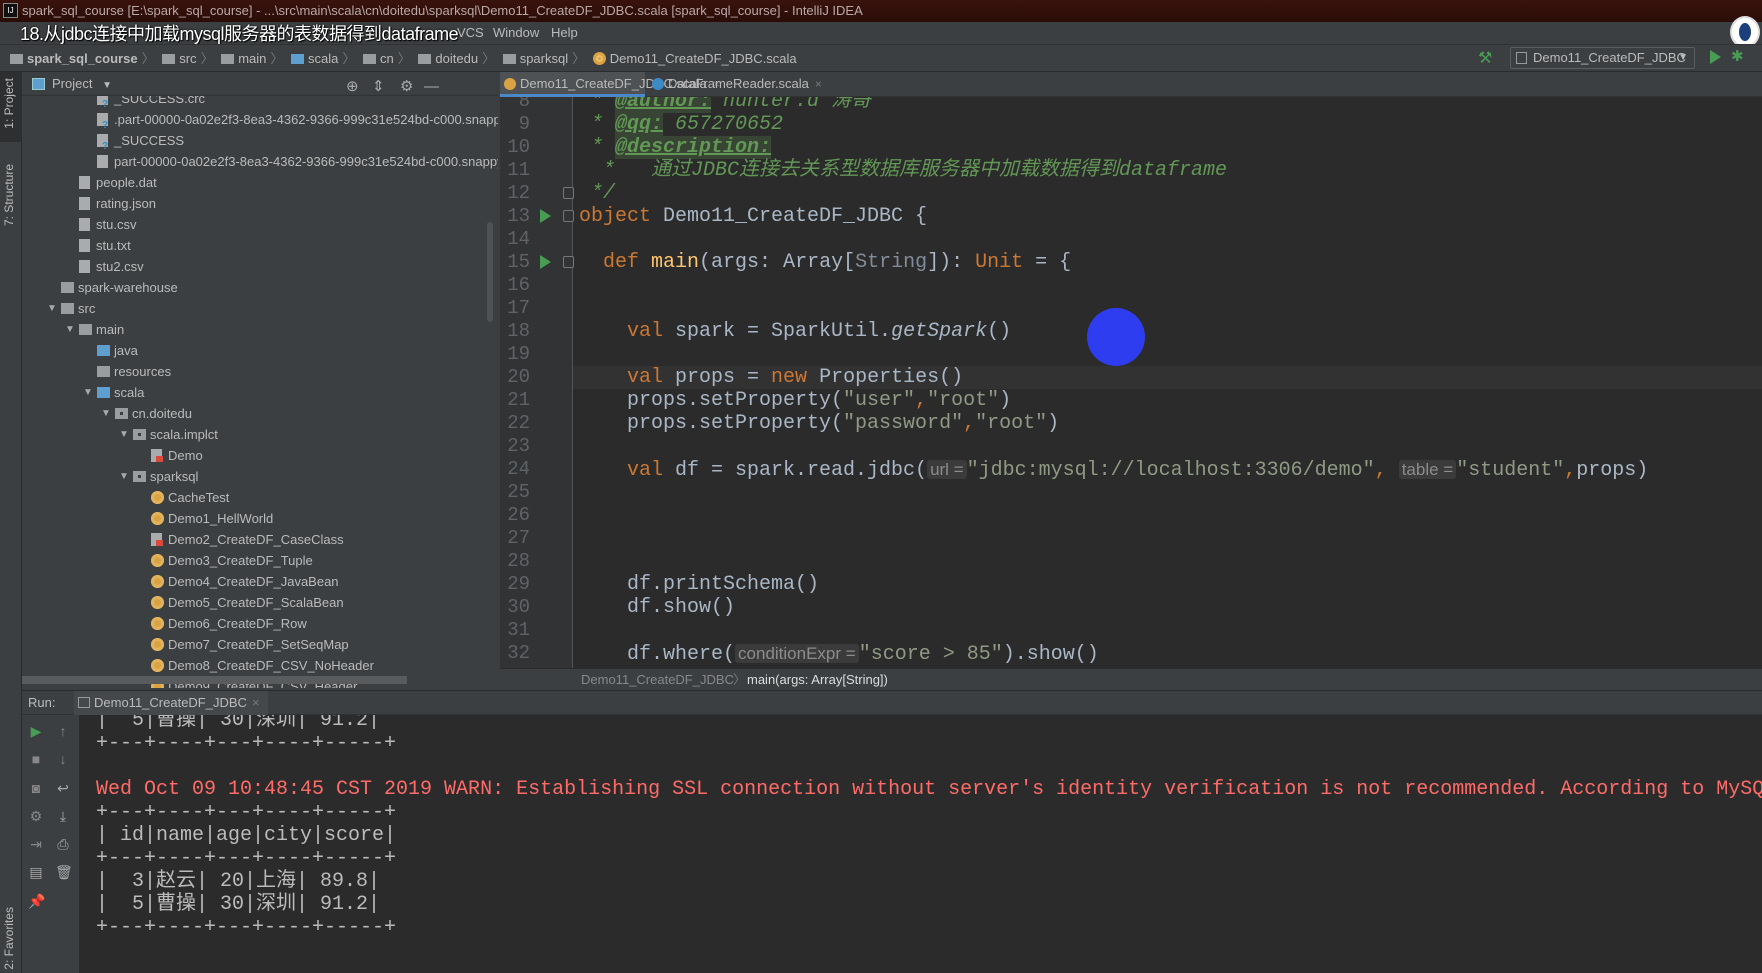  Describe the element at coordinates (352, 87) in the screenshot. I see `locate-crosshair-icon: ⊕` at that location.